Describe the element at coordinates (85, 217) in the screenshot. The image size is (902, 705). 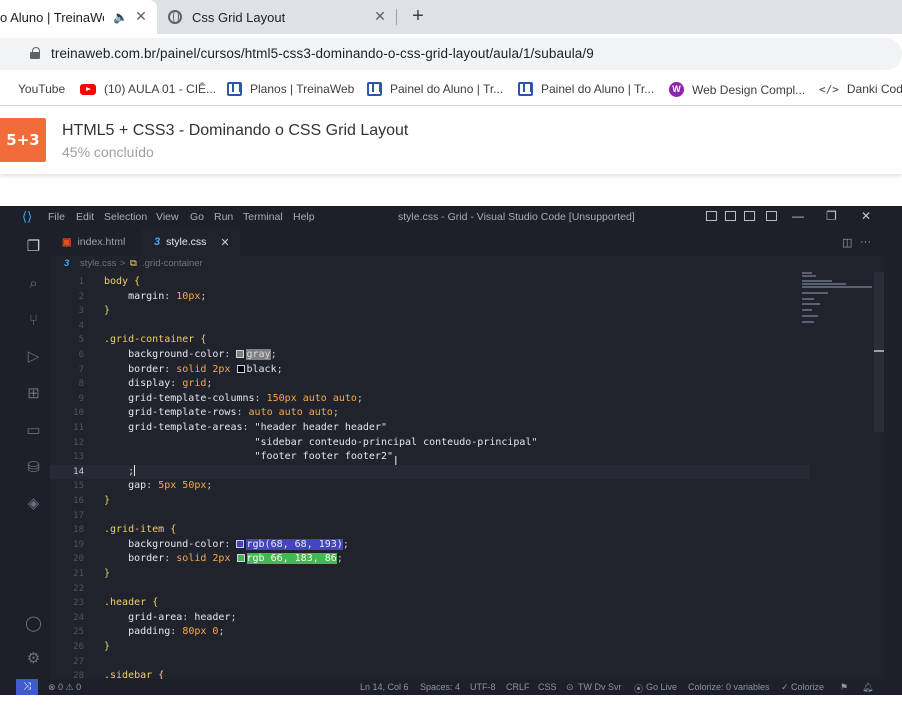
I see `menu-edit: Edit` at that location.